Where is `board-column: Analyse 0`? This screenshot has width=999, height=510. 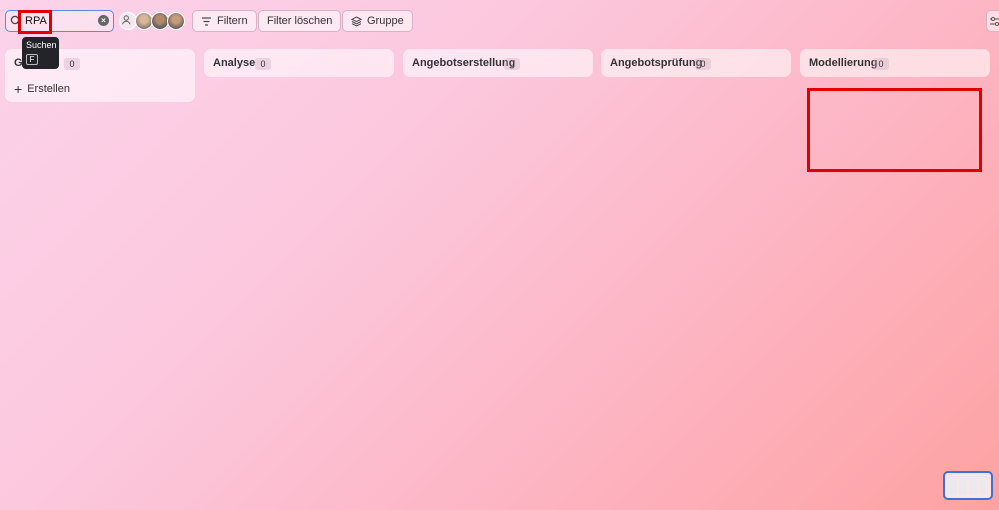
board-column: Analyse 0 is located at coordinates (299, 63).